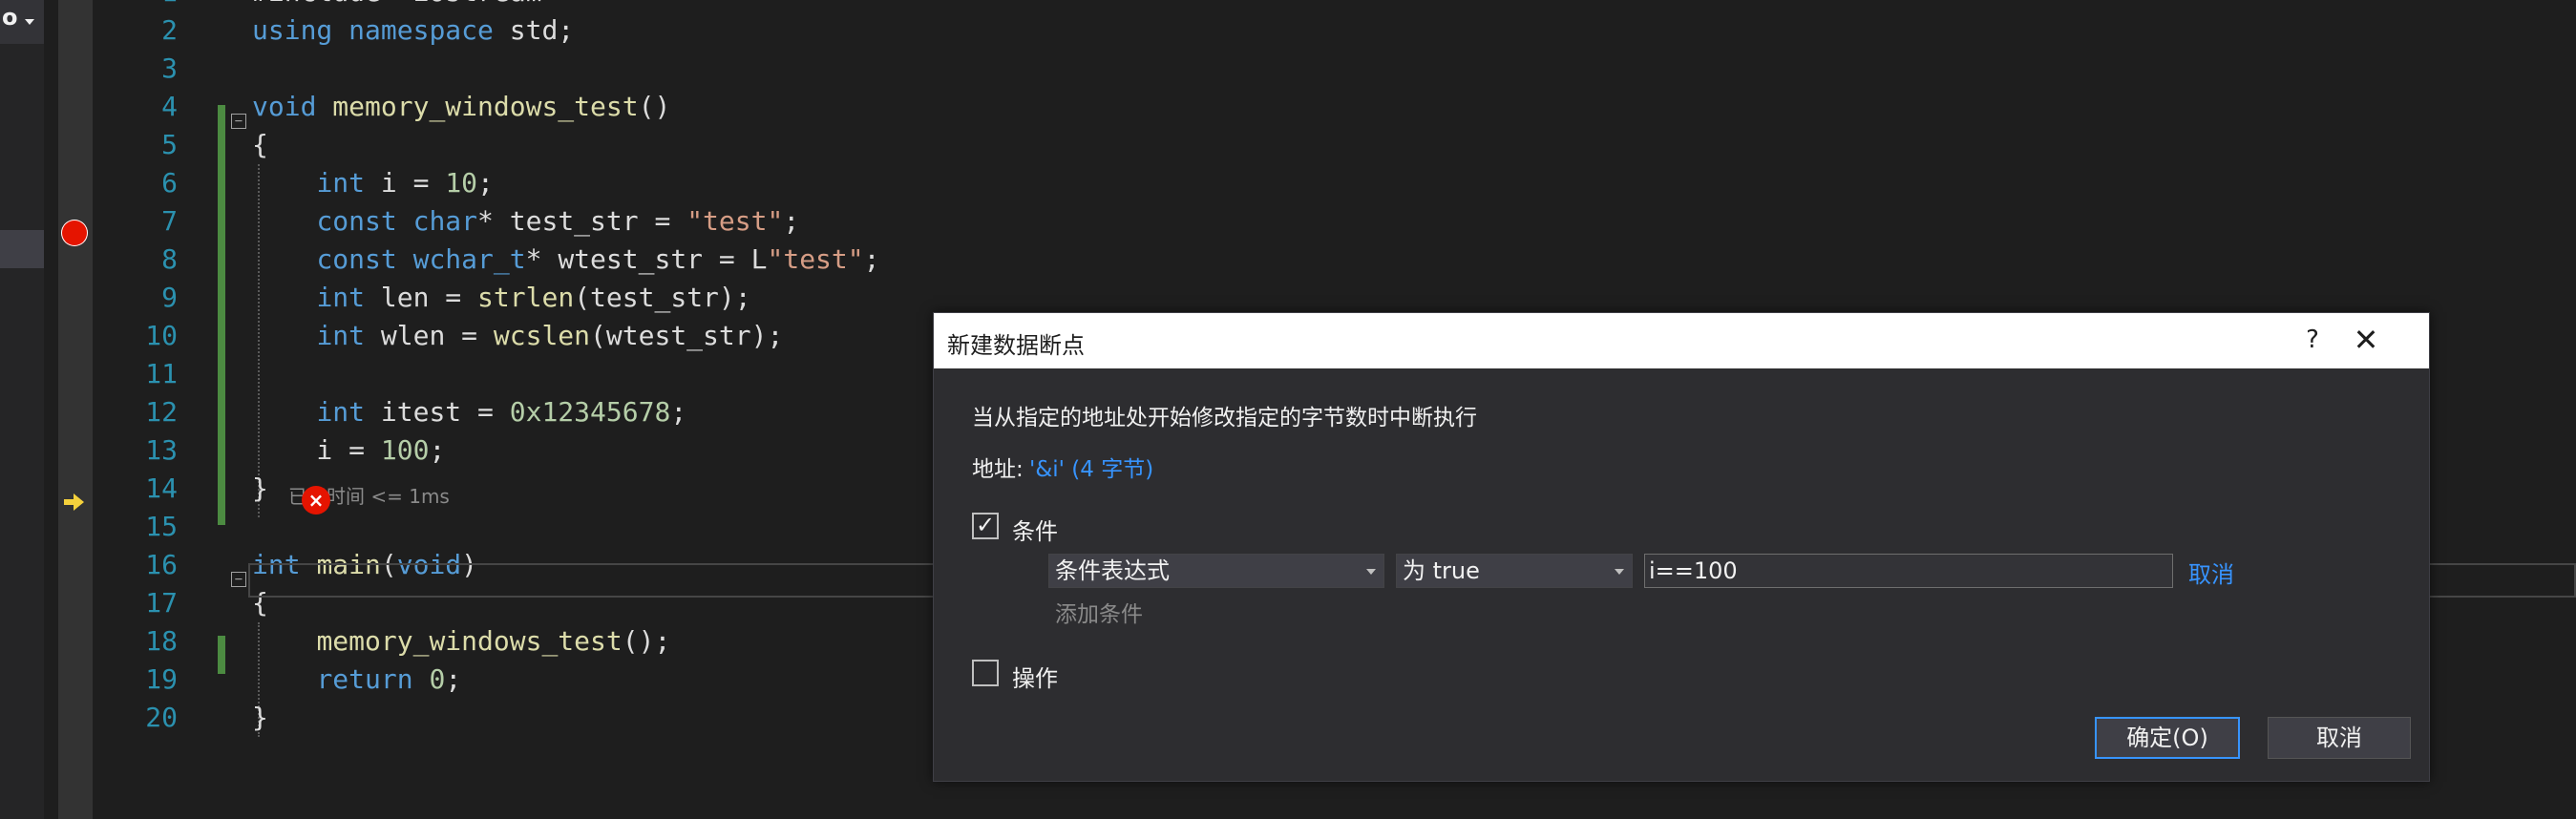 The image size is (2576, 819). I want to click on line-number: 17, so click(161, 603).